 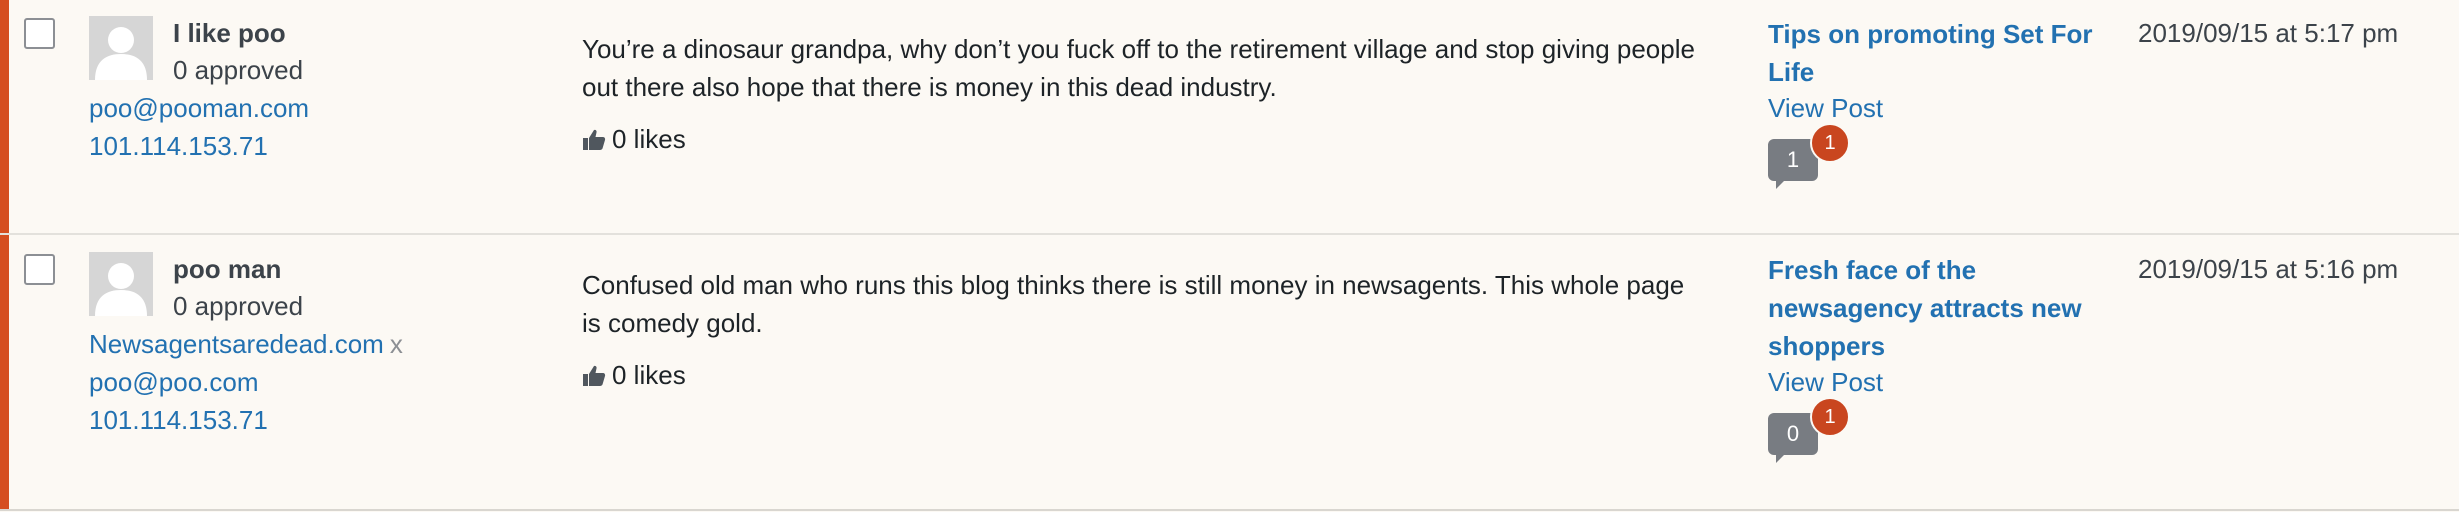 I want to click on post-title-link: Tips on promoting Set For Life, so click(x=1938, y=53).